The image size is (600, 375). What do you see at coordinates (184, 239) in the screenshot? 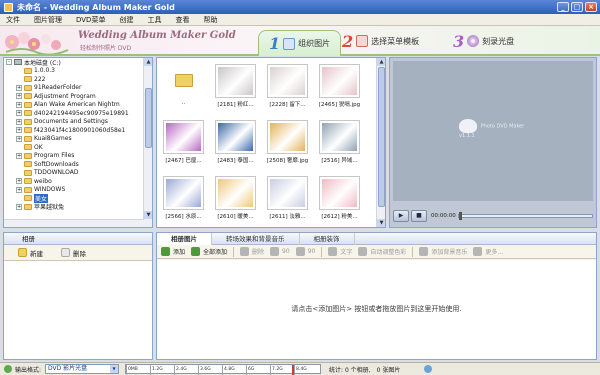
I see `tab-album-photos: 相册图片` at bounding box center [184, 239].